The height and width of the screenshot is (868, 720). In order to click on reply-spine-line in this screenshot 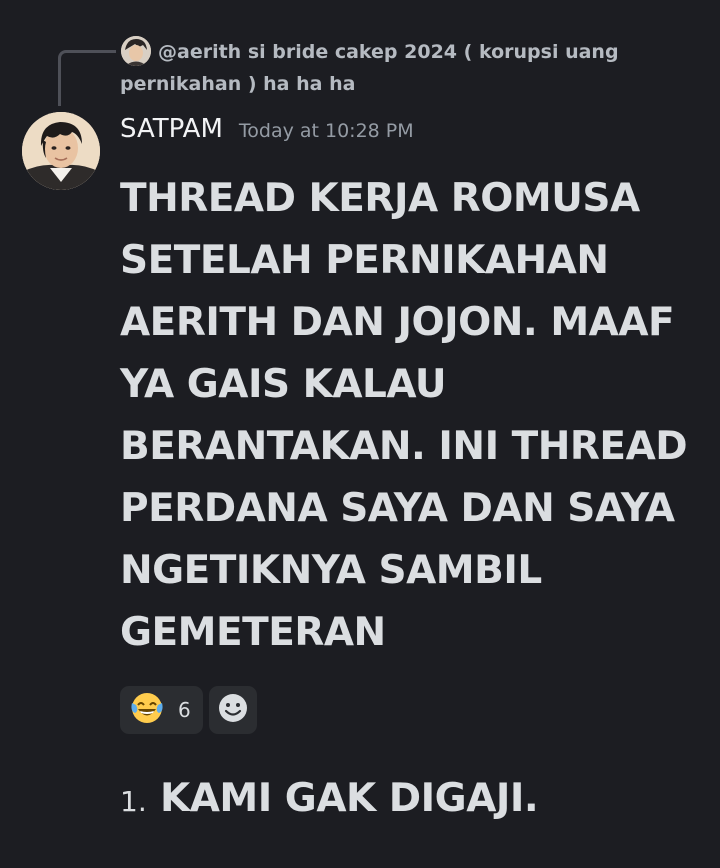, I will do `click(87, 78)`.